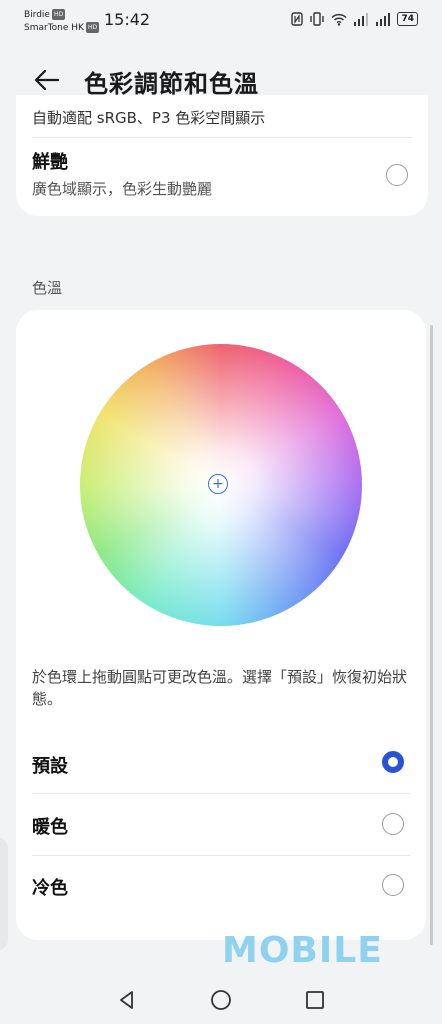 Image resolution: width=442 pixels, height=1024 pixels. What do you see at coordinates (393, 824) in the screenshot?
I see `option-warm-radio` at bounding box center [393, 824].